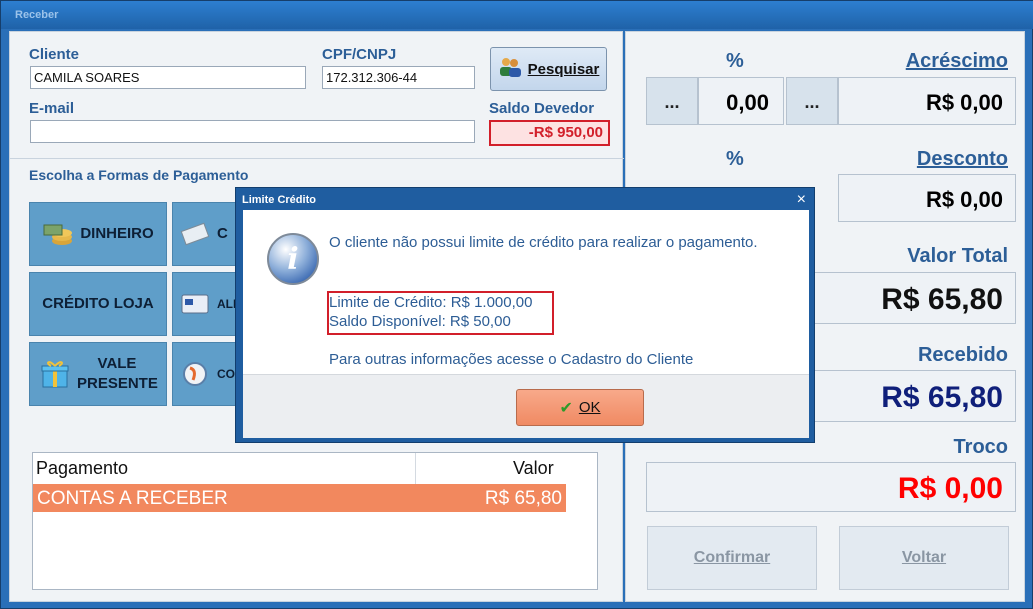 This screenshot has width=1033, height=609. Describe the element at coordinates (195, 374) in the screenshot. I see `globe-icon` at that location.